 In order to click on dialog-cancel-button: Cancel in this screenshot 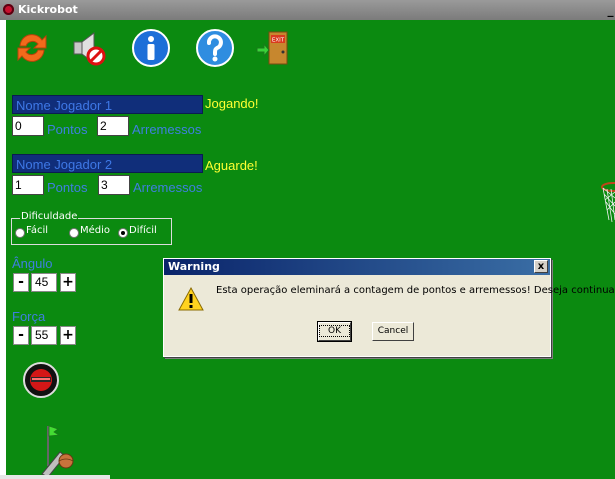, I will do `click(393, 331)`.